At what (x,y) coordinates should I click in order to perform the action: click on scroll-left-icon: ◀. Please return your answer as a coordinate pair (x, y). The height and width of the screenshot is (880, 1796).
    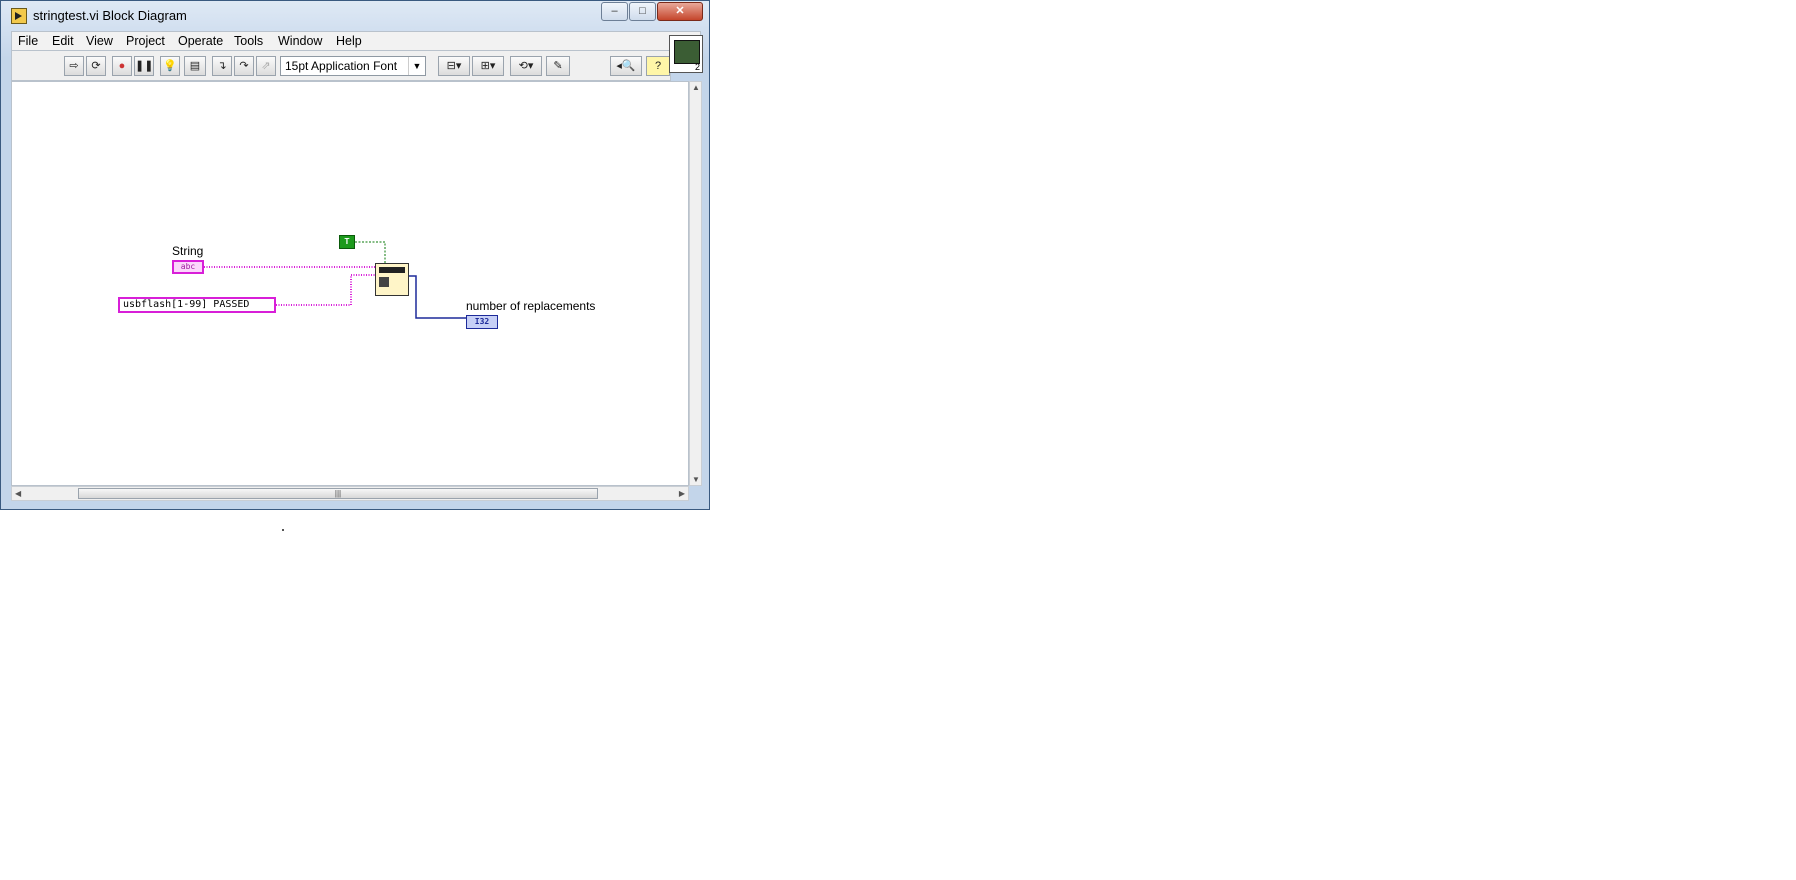
    Looking at the image, I should click on (18, 493).